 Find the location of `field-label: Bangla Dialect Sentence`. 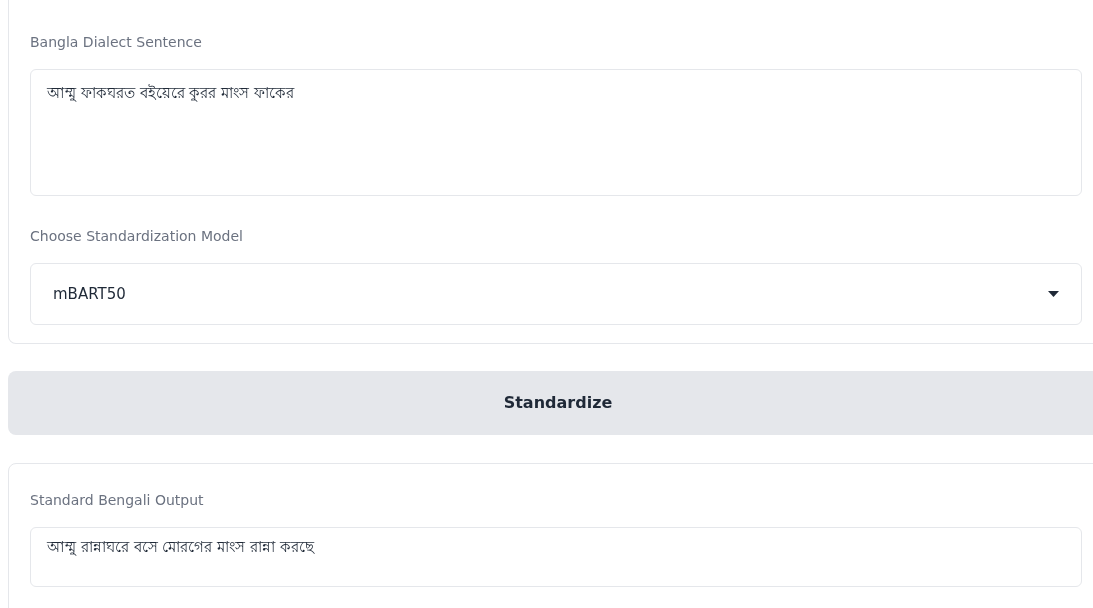

field-label: Bangla Dialect Sentence is located at coordinates (116, 42).